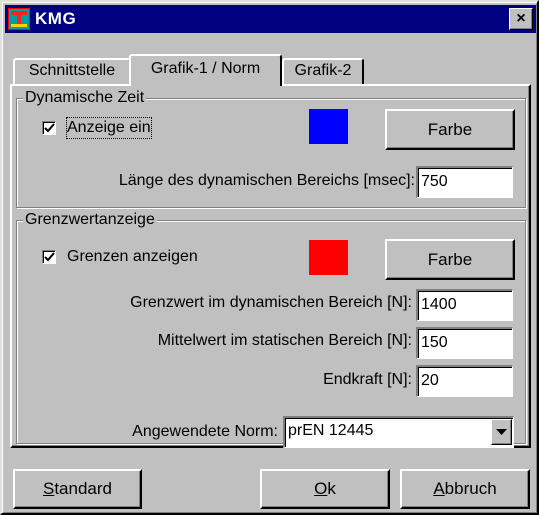 The height and width of the screenshot is (515, 539). I want to click on dynamic-length-input: 750, so click(464, 182).